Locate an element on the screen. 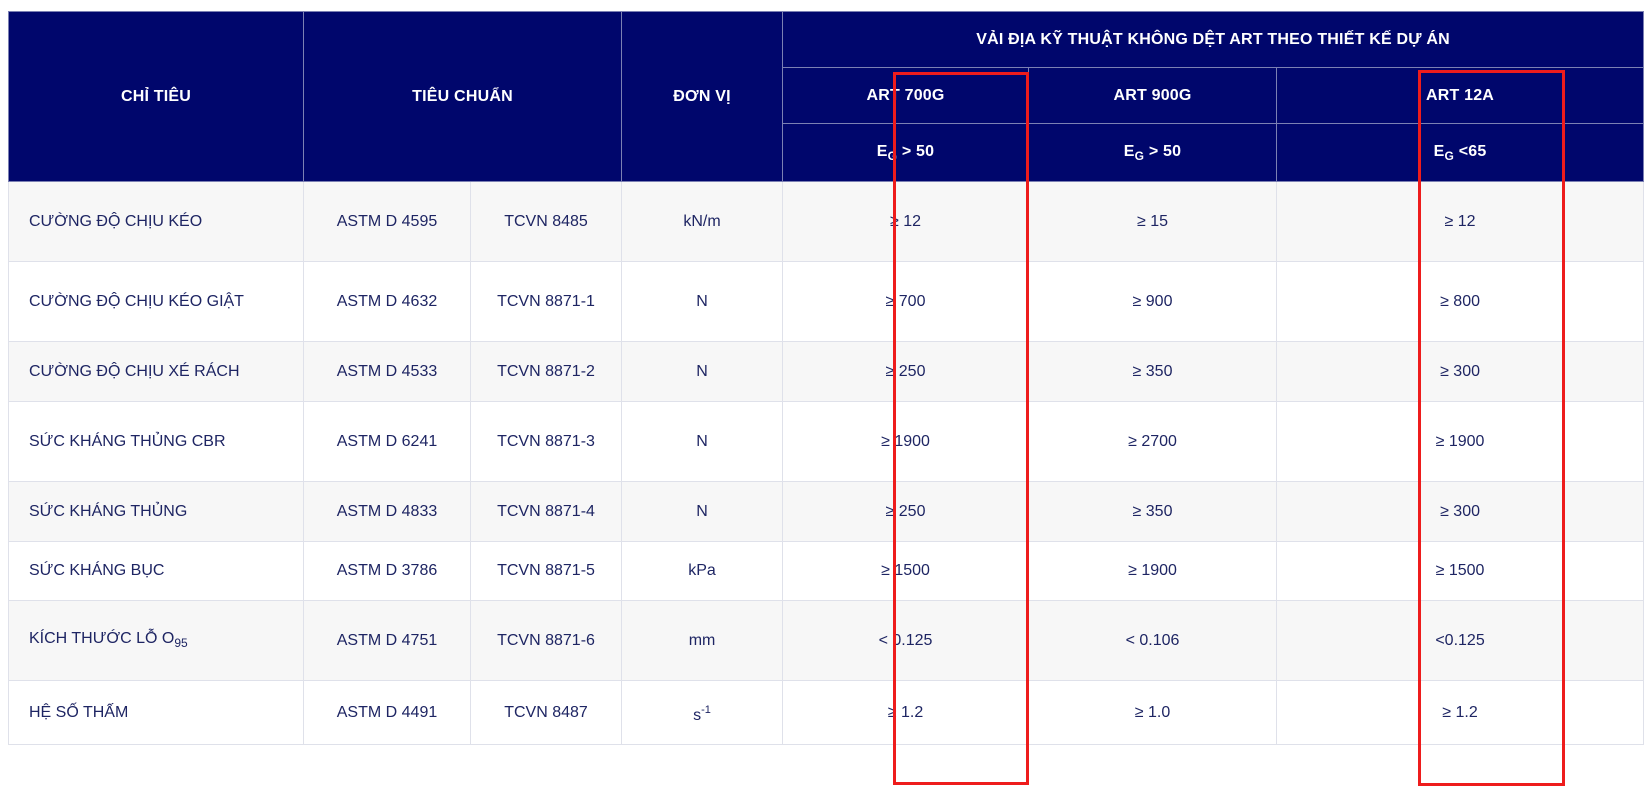 The height and width of the screenshot is (798, 1651). tcvn-cell: TCVN 8485 is located at coordinates (546, 221).